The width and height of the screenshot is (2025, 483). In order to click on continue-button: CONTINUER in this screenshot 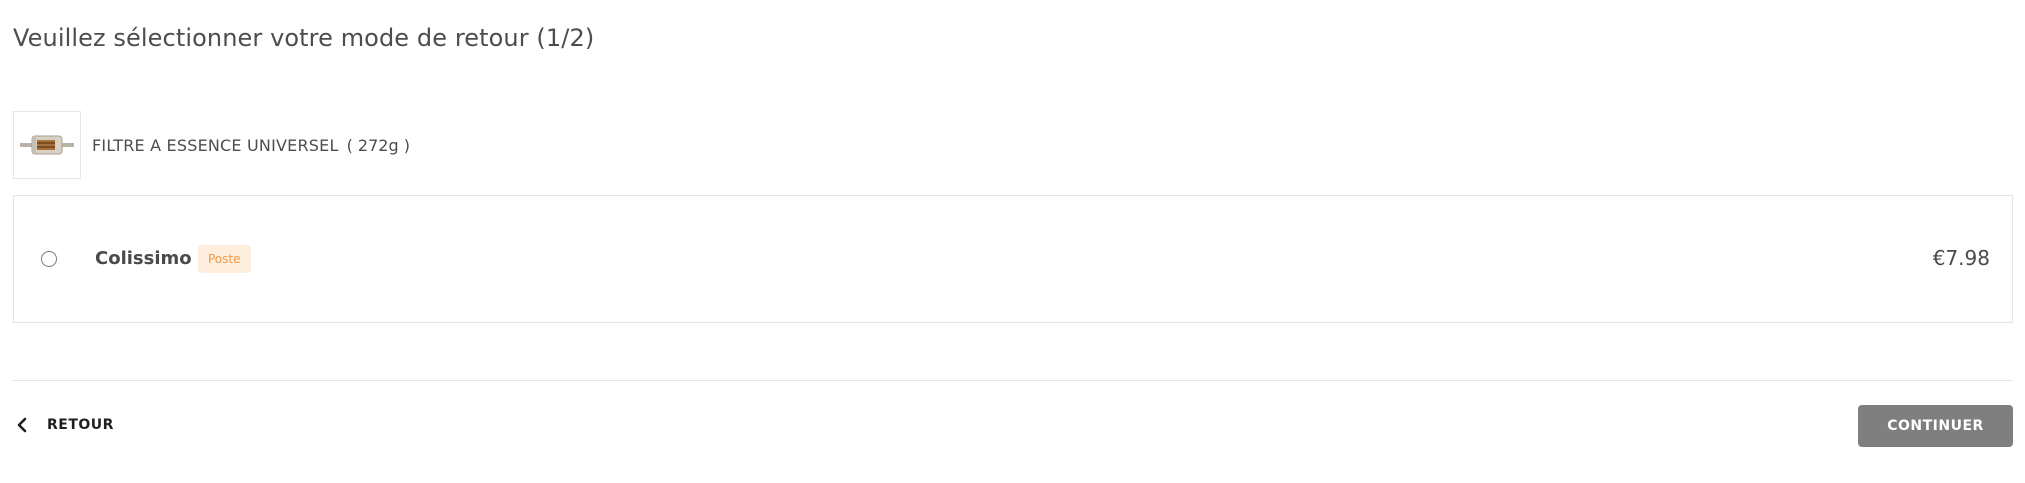, I will do `click(1935, 426)`.